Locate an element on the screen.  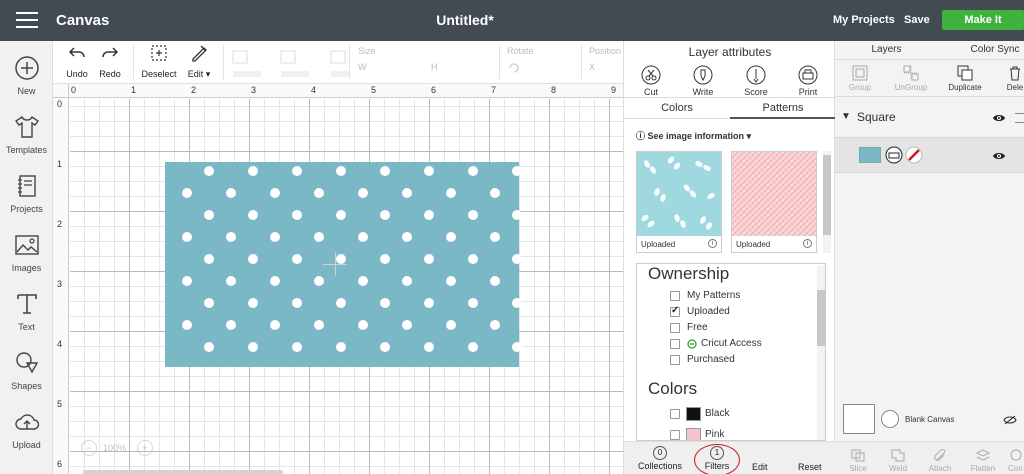
flatten-button: Flatten is located at coordinates (983, 460).